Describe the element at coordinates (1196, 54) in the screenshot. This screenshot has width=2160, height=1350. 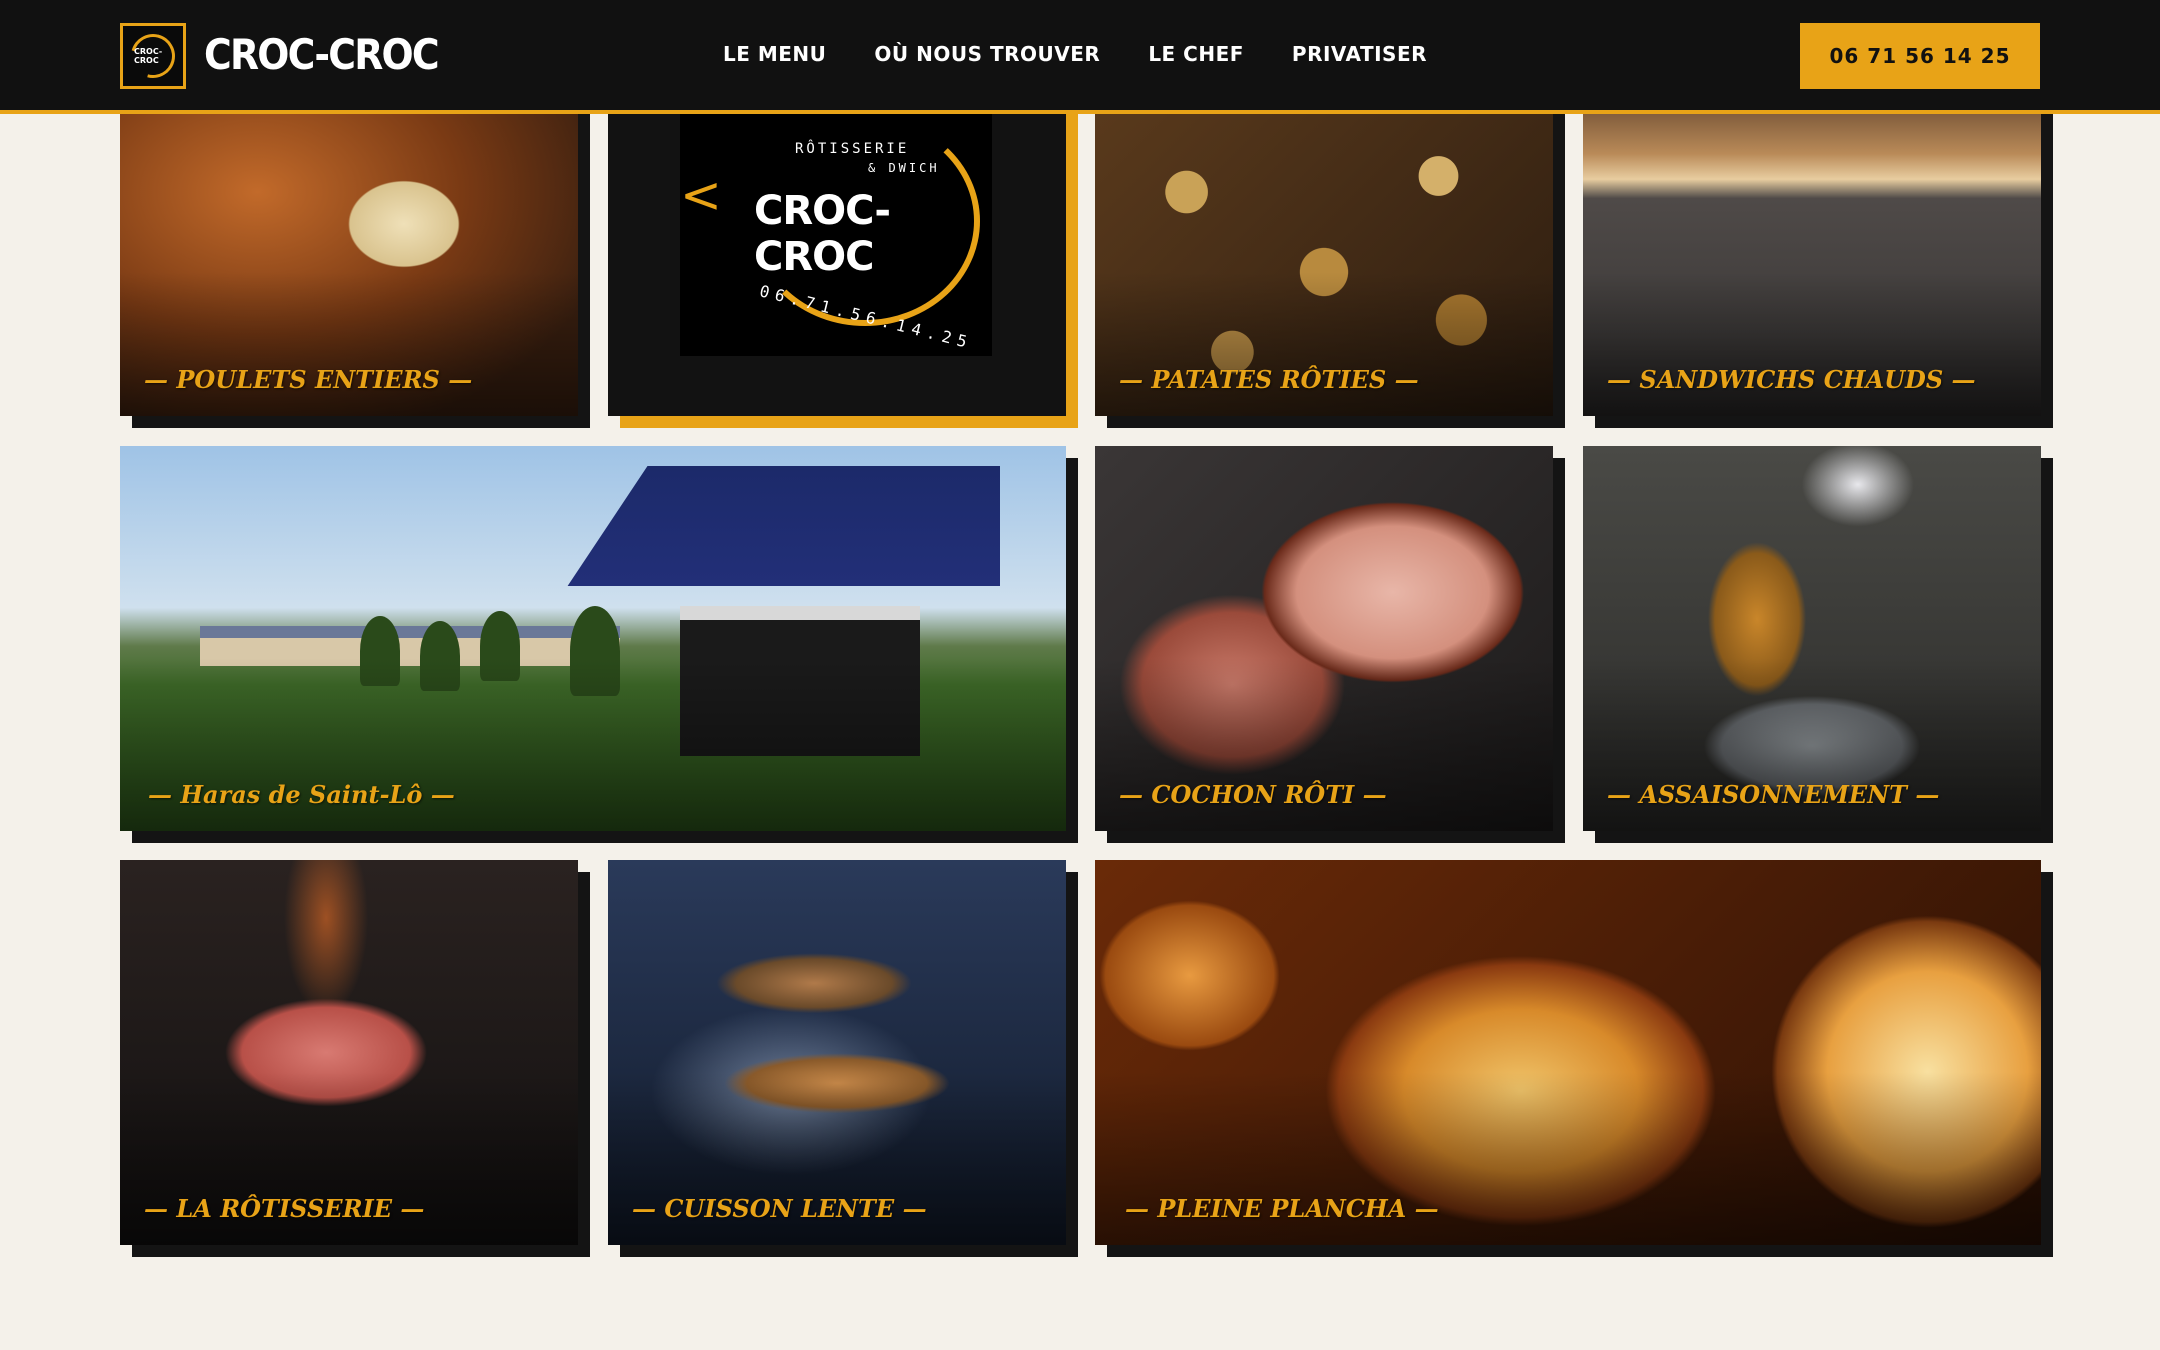
I see `nav-item-chef: LE CHEF` at that location.